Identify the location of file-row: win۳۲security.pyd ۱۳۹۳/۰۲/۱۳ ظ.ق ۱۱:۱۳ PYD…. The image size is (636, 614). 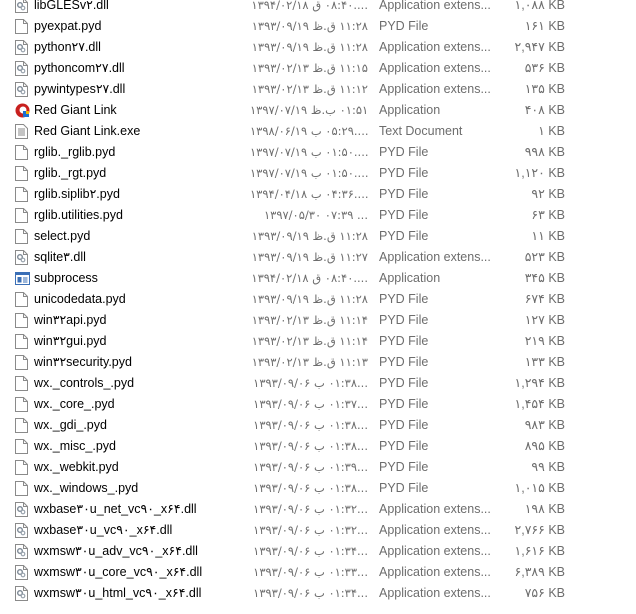
(318, 362).